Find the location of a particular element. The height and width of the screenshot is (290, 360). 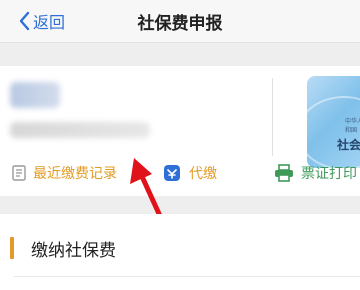

print-ticket-link: 票证打印 is located at coordinates (315, 173).